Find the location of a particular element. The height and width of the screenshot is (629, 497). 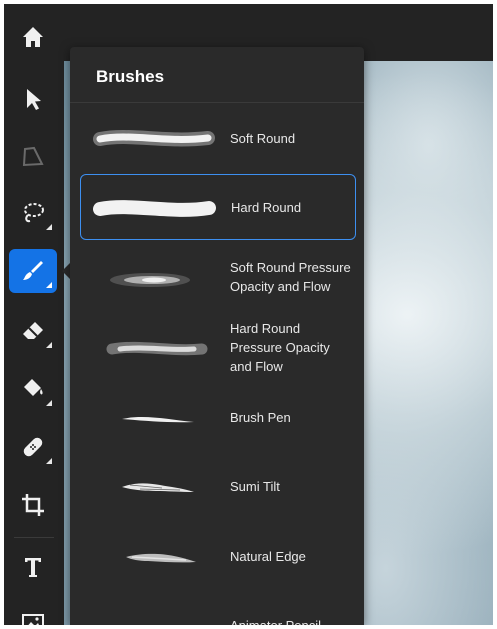

eraser-tool is located at coordinates (33, 331).